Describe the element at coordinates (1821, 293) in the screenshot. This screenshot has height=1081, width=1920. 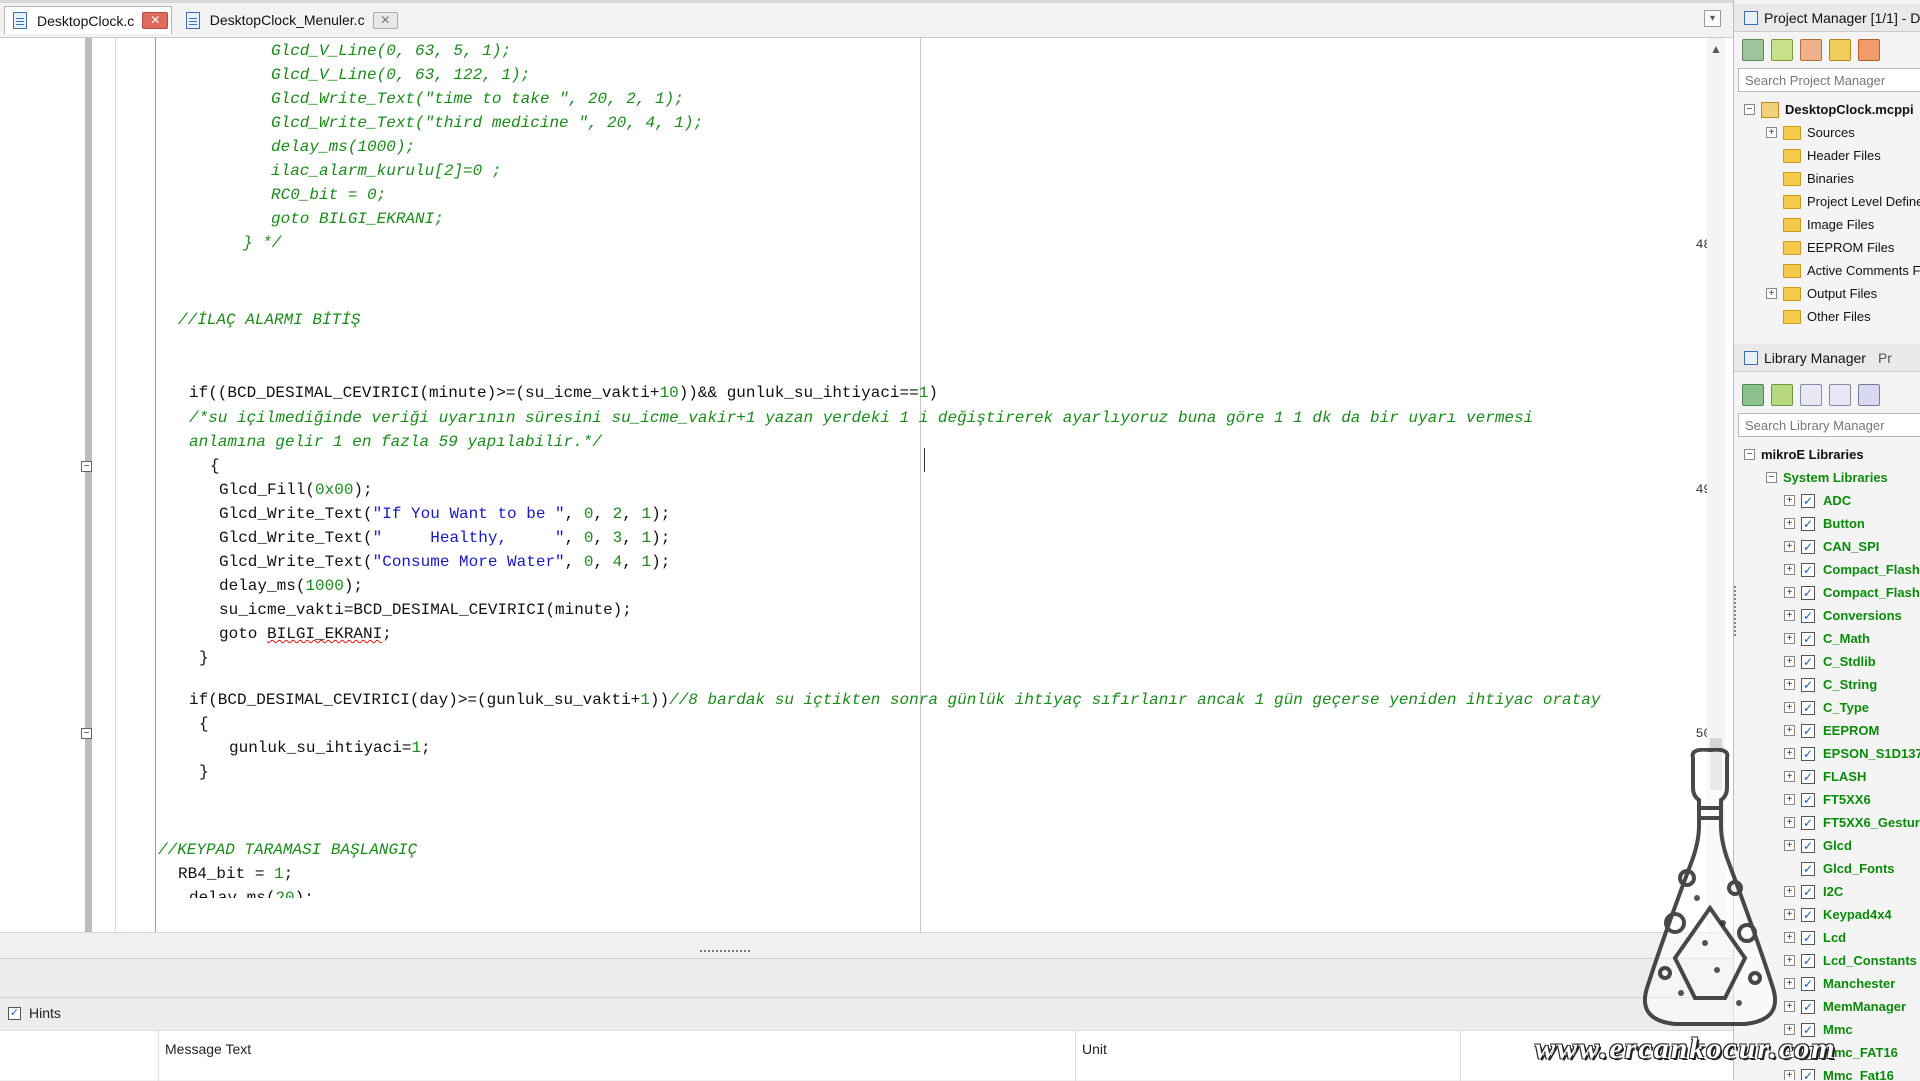
I see `tree-folder-output-files: + Output Files` at that location.